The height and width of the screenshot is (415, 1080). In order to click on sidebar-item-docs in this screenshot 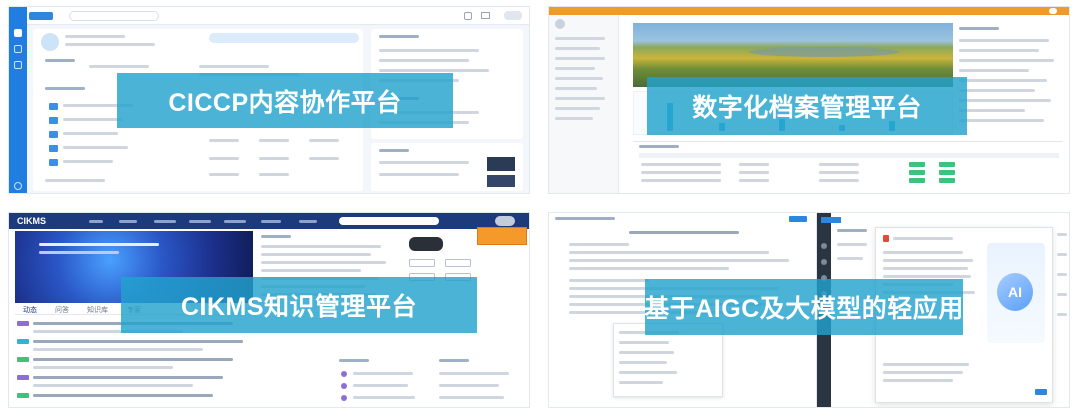, I will do `click(18, 49)`.